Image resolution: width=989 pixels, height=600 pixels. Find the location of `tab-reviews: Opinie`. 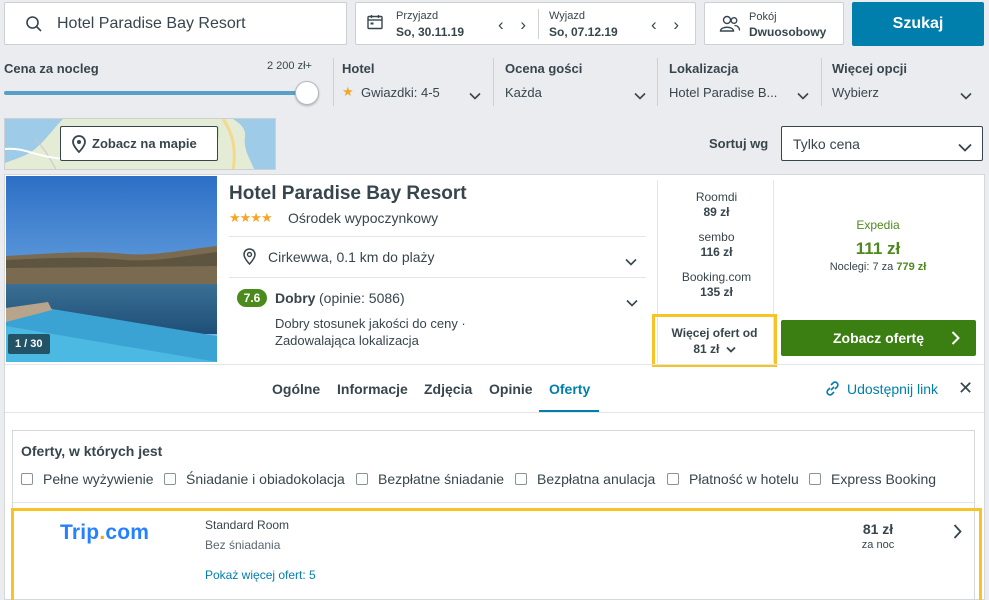

tab-reviews: Opinie is located at coordinates (511, 389).